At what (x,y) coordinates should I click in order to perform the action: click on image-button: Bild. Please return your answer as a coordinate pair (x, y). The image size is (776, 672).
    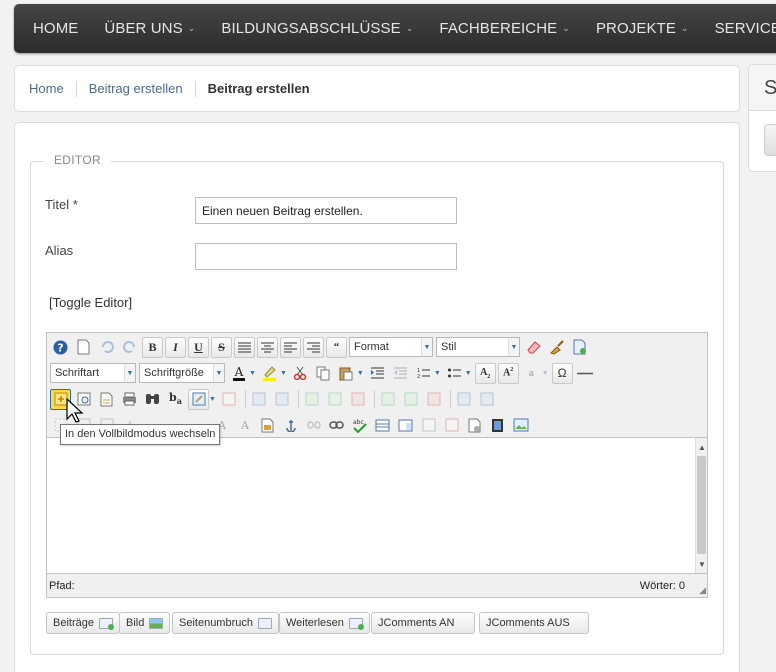
    Looking at the image, I should click on (145, 623).